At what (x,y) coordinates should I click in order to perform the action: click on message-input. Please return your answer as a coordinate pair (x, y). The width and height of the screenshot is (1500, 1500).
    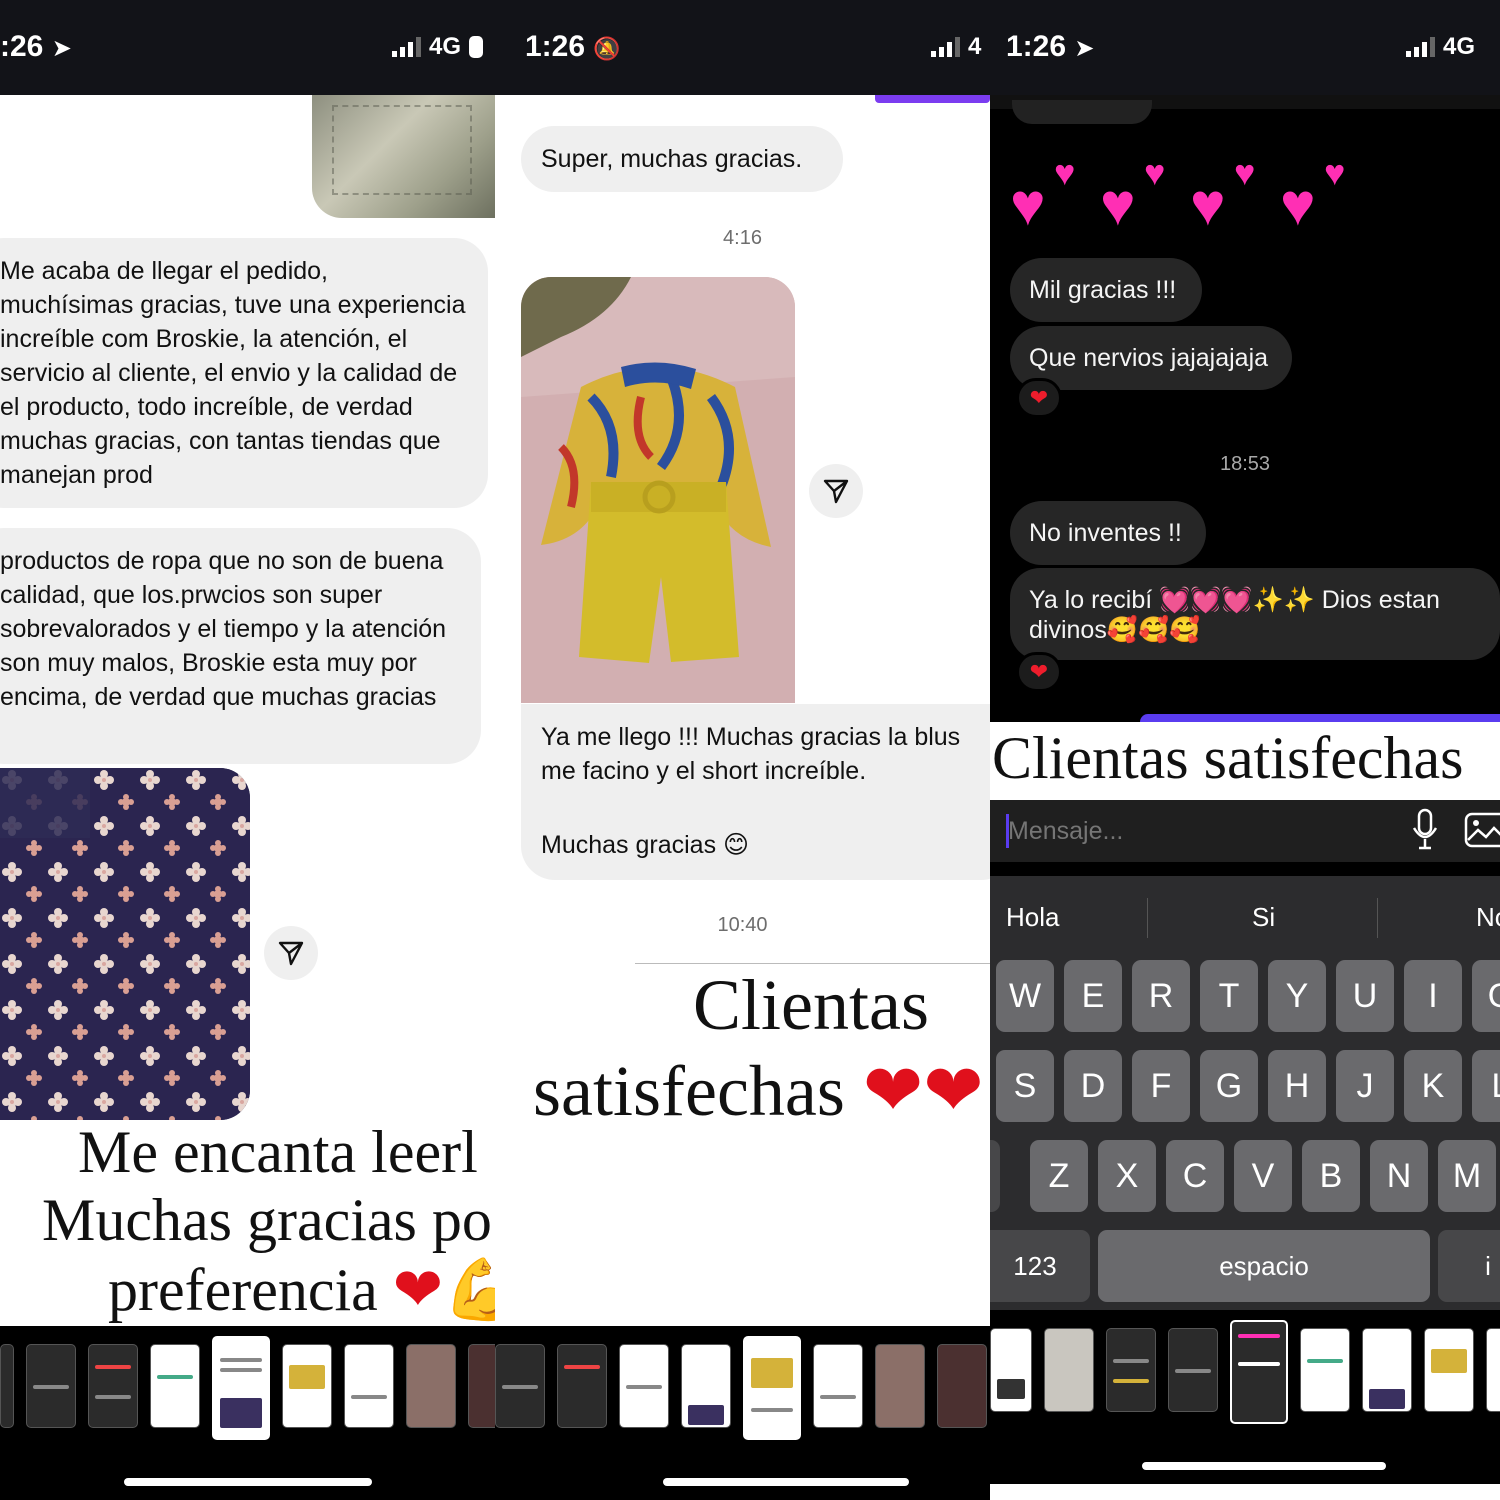
    Looking at the image, I should click on (1188, 831).